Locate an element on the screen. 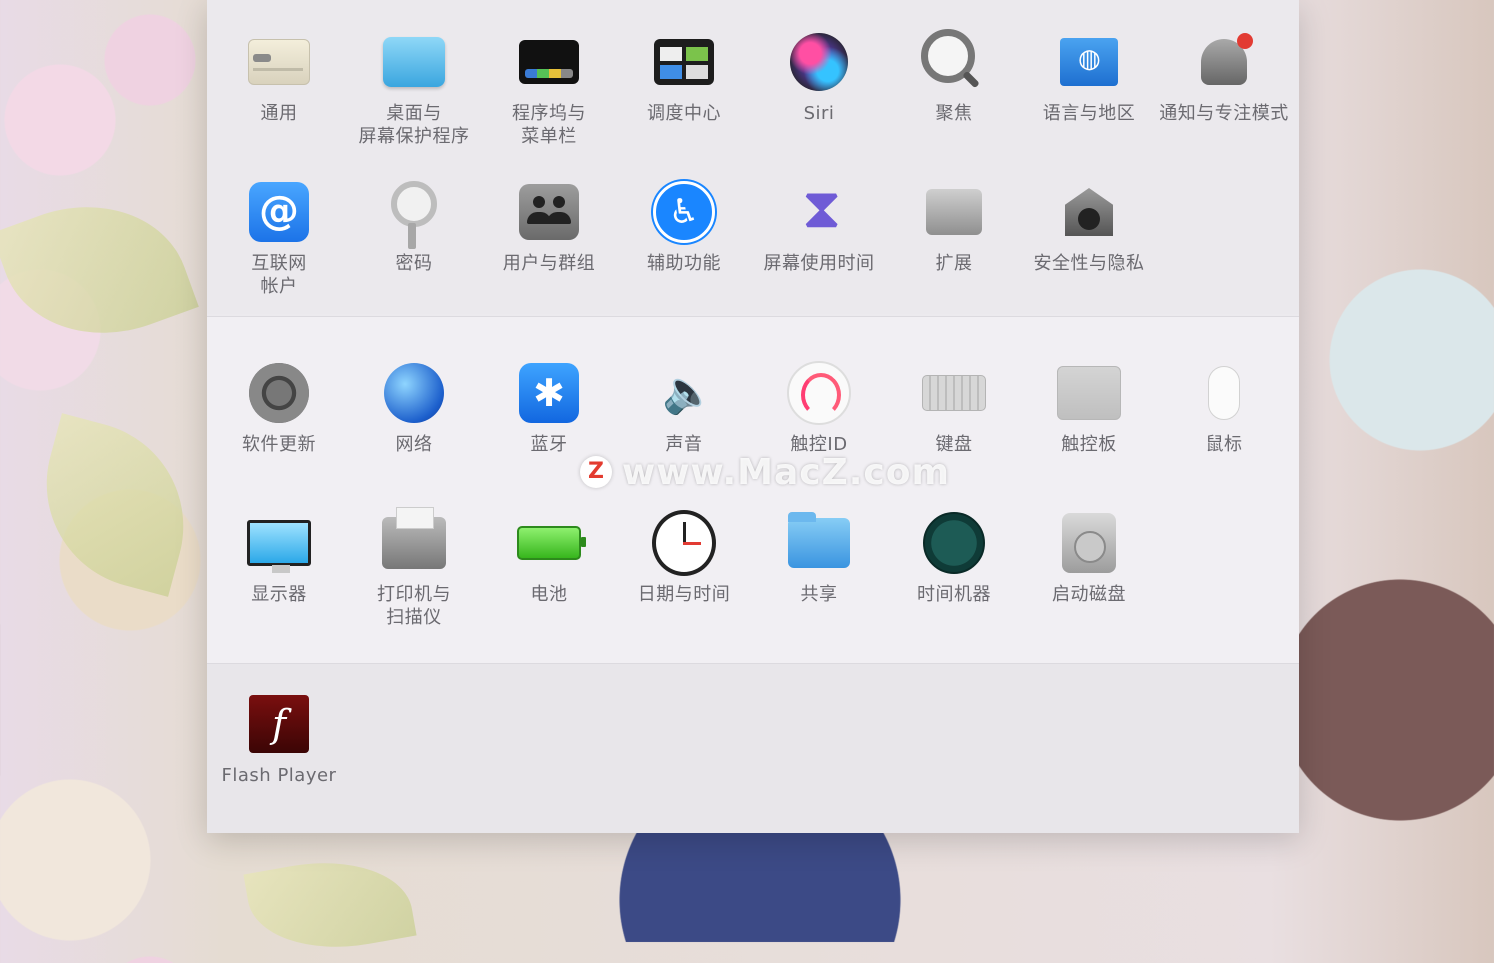 This screenshot has height=963, width=1494. flash-player-icon: f is located at coordinates (279, 724).